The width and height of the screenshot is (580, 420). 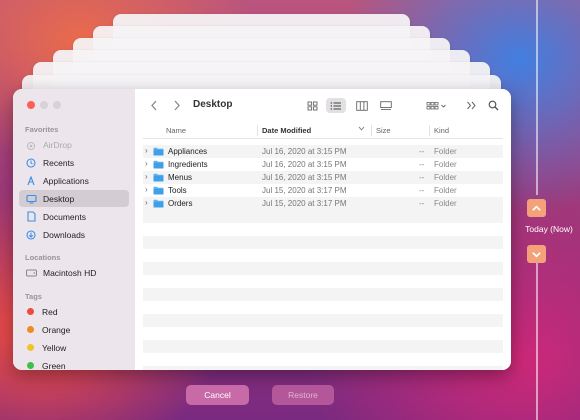 What do you see at coordinates (43, 257) in the screenshot?
I see `sidebar-locations-header: Locations` at bounding box center [43, 257].